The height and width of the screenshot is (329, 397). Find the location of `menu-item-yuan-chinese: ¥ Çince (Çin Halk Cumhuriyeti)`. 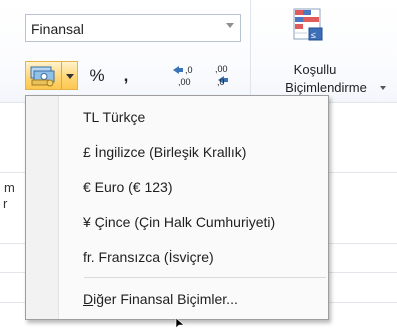

menu-item-yuan-chinese: ¥ Çince (Çin Halk Cumhuriyeti) is located at coordinates (193, 221).